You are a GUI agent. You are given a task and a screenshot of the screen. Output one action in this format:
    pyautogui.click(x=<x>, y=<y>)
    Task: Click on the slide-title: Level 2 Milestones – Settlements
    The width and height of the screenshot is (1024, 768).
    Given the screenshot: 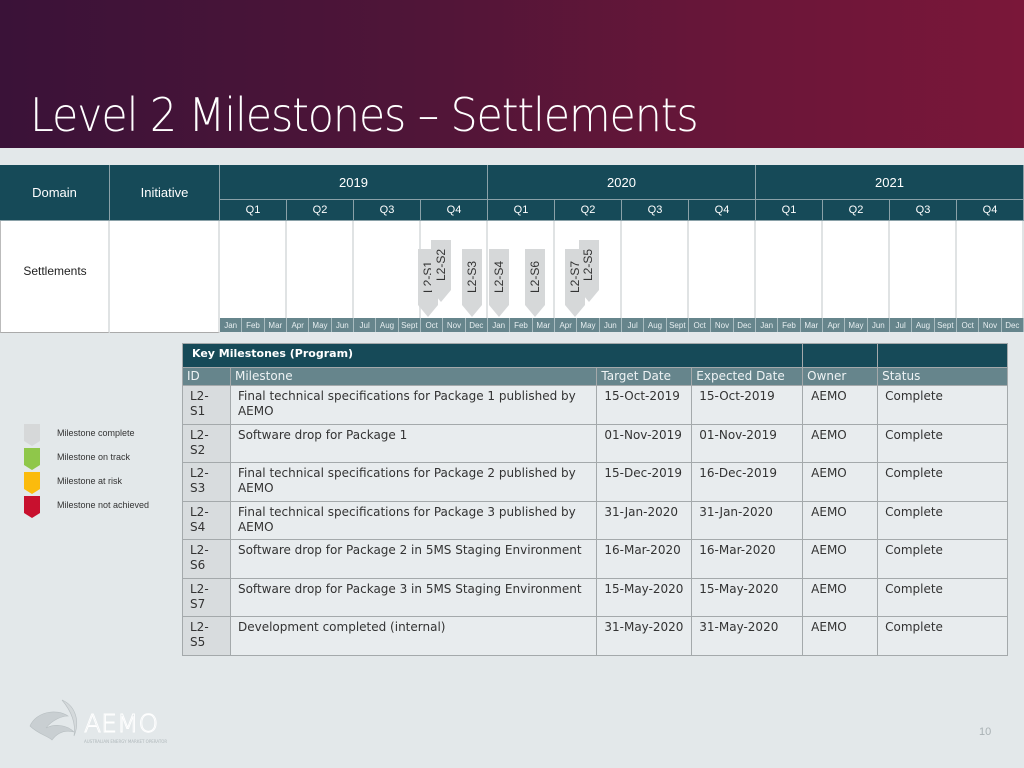 What is the action you would take?
    pyautogui.click(x=364, y=115)
    